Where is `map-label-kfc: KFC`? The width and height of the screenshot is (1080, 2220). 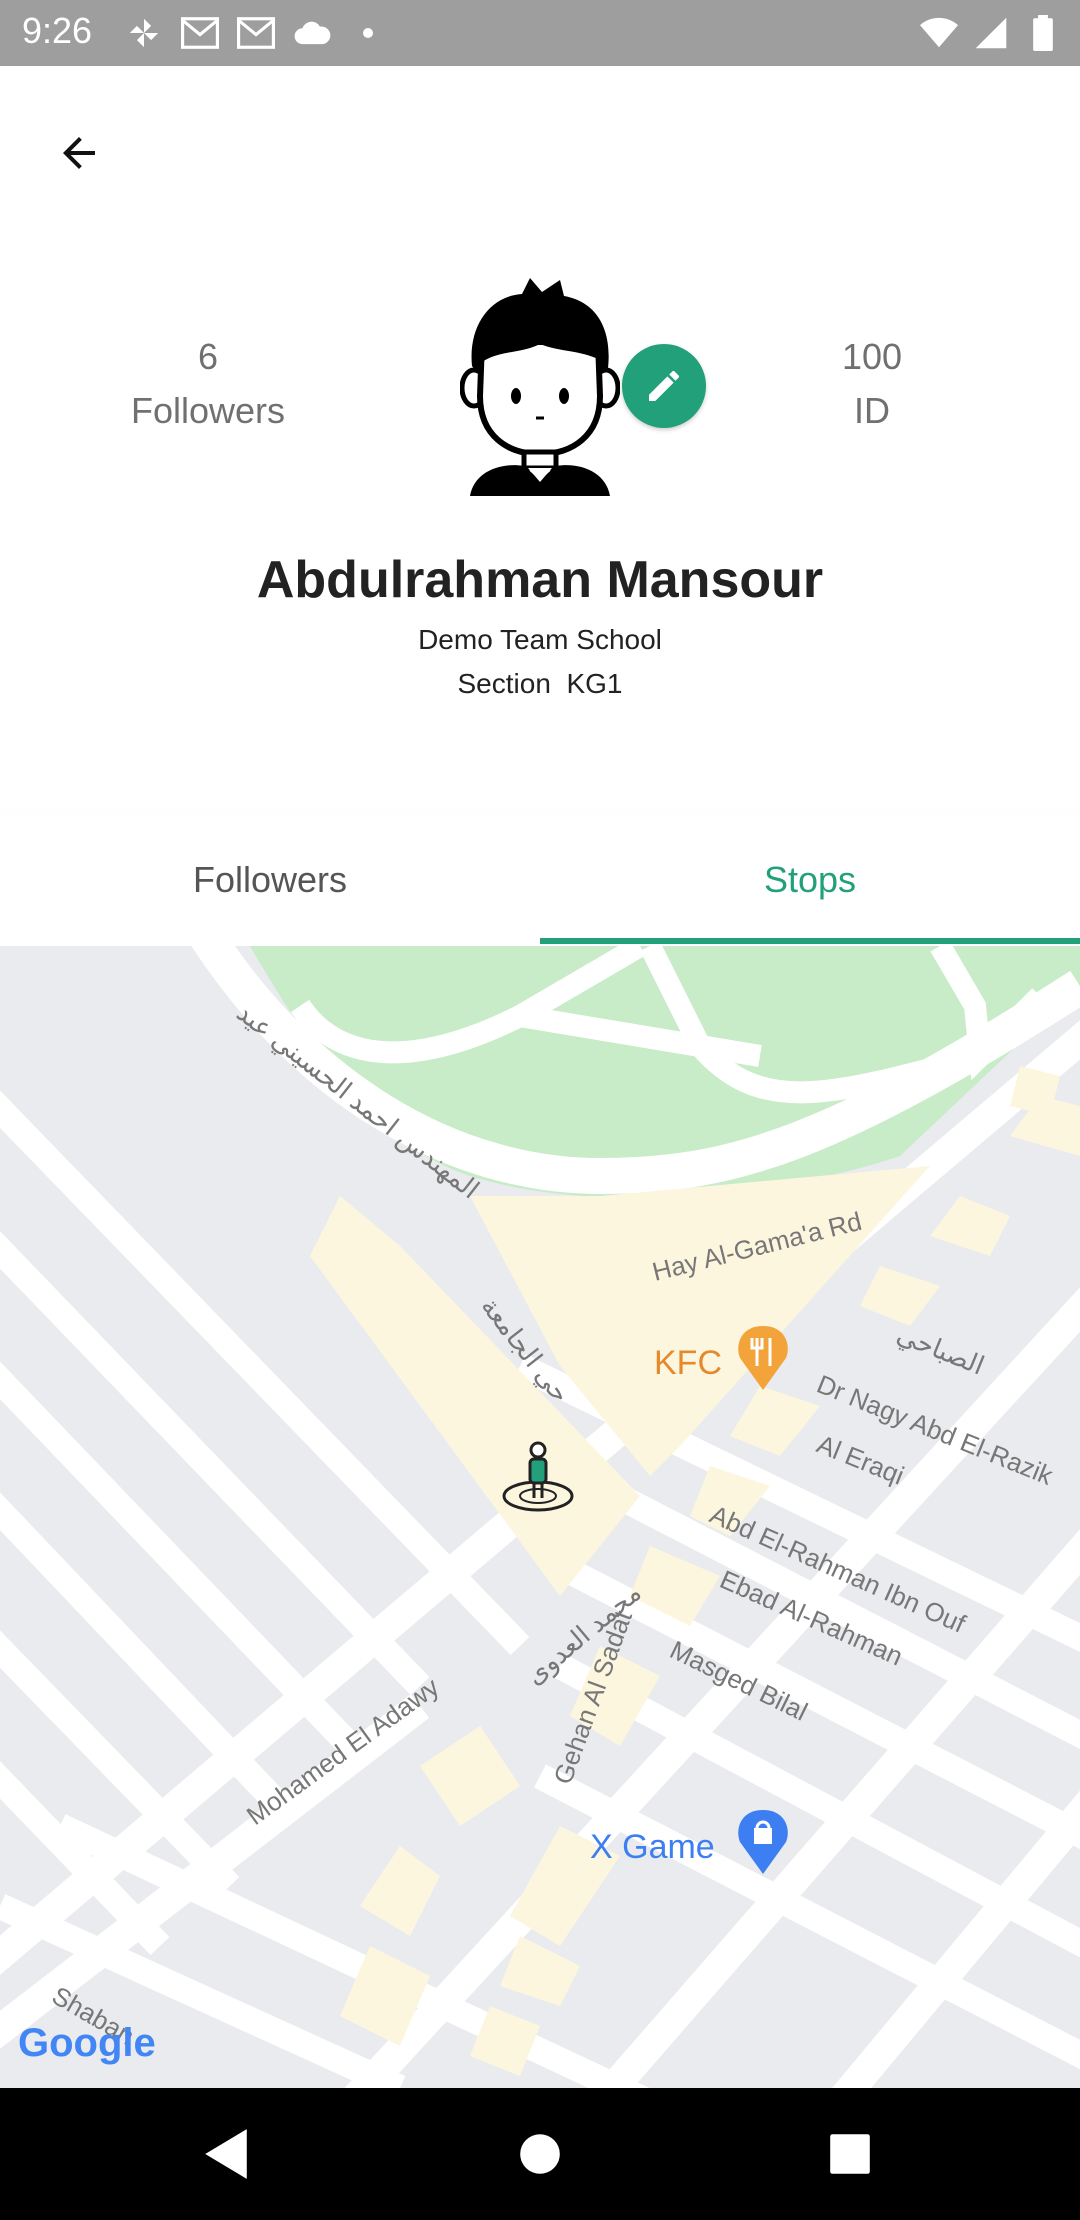 map-label-kfc: KFC is located at coordinates (688, 1363).